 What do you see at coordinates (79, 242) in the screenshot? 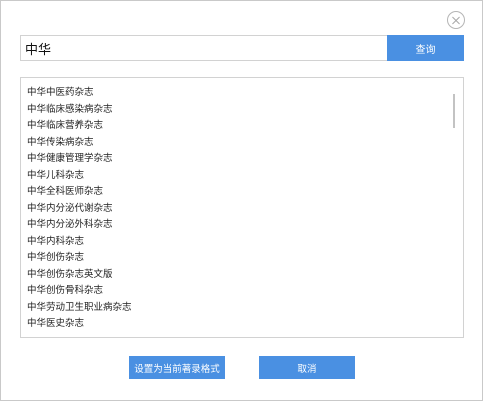
I see `list-item: 中华内科杂志` at bounding box center [79, 242].